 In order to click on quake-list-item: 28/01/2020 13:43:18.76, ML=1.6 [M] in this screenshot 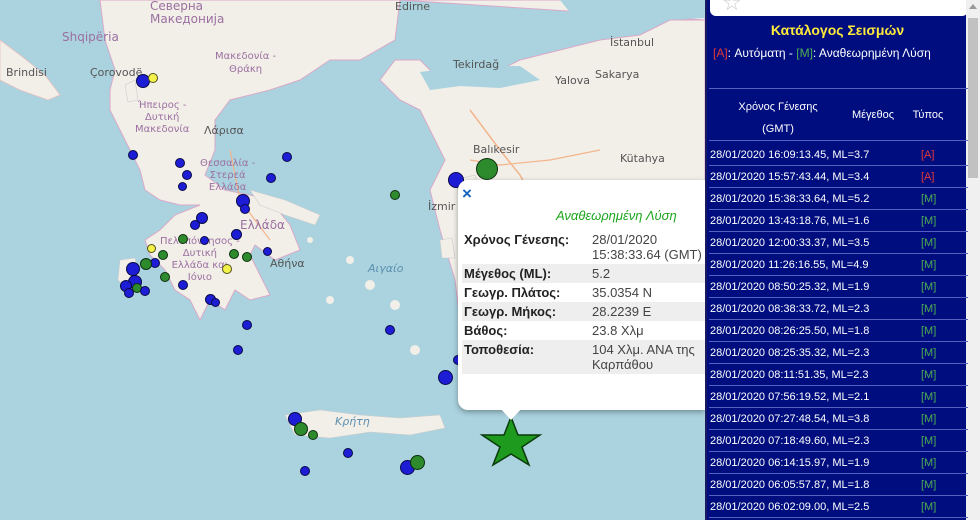, I will do `click(838, 221)`.